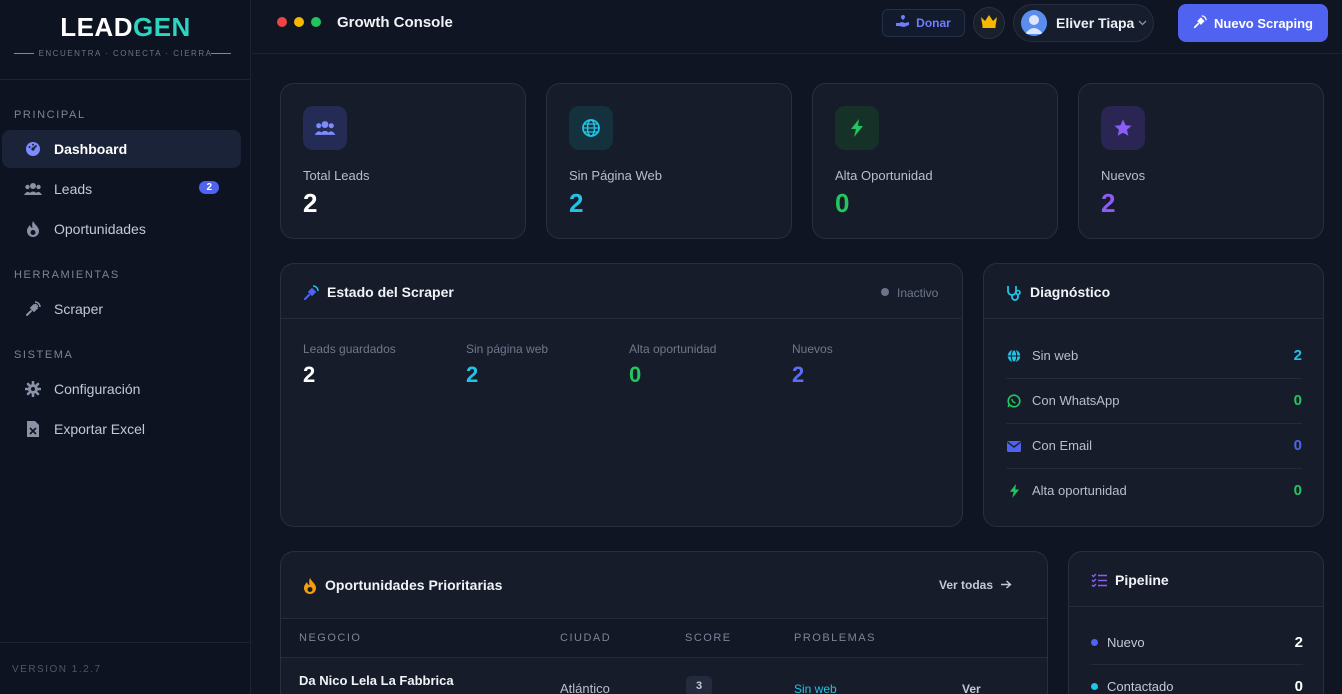 The width and height of the screenshot is (1342, 694). What do you see at coordinates (812, 349) in the screenshot?
I see `metric-label: Nuevos` at bounding box center [812, 349].